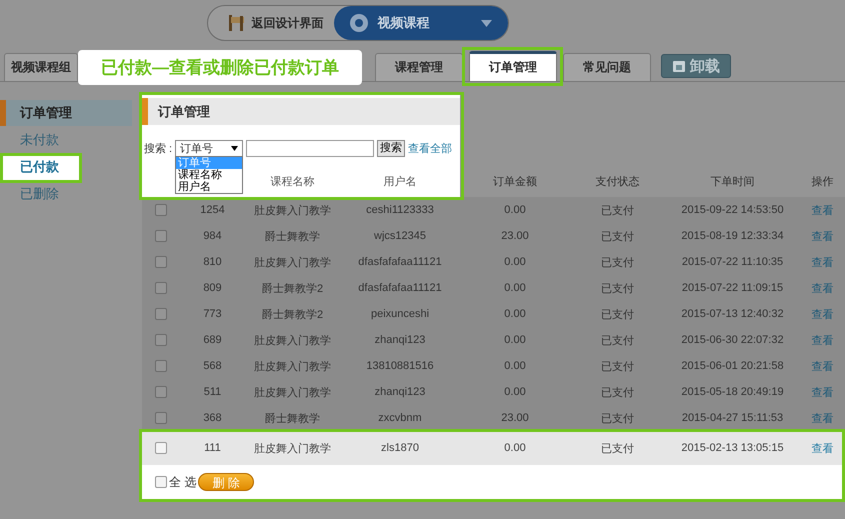 The width and height of the screenshot is (845, 519). I want to click on table-cell-text: 984, so click(212, 236).